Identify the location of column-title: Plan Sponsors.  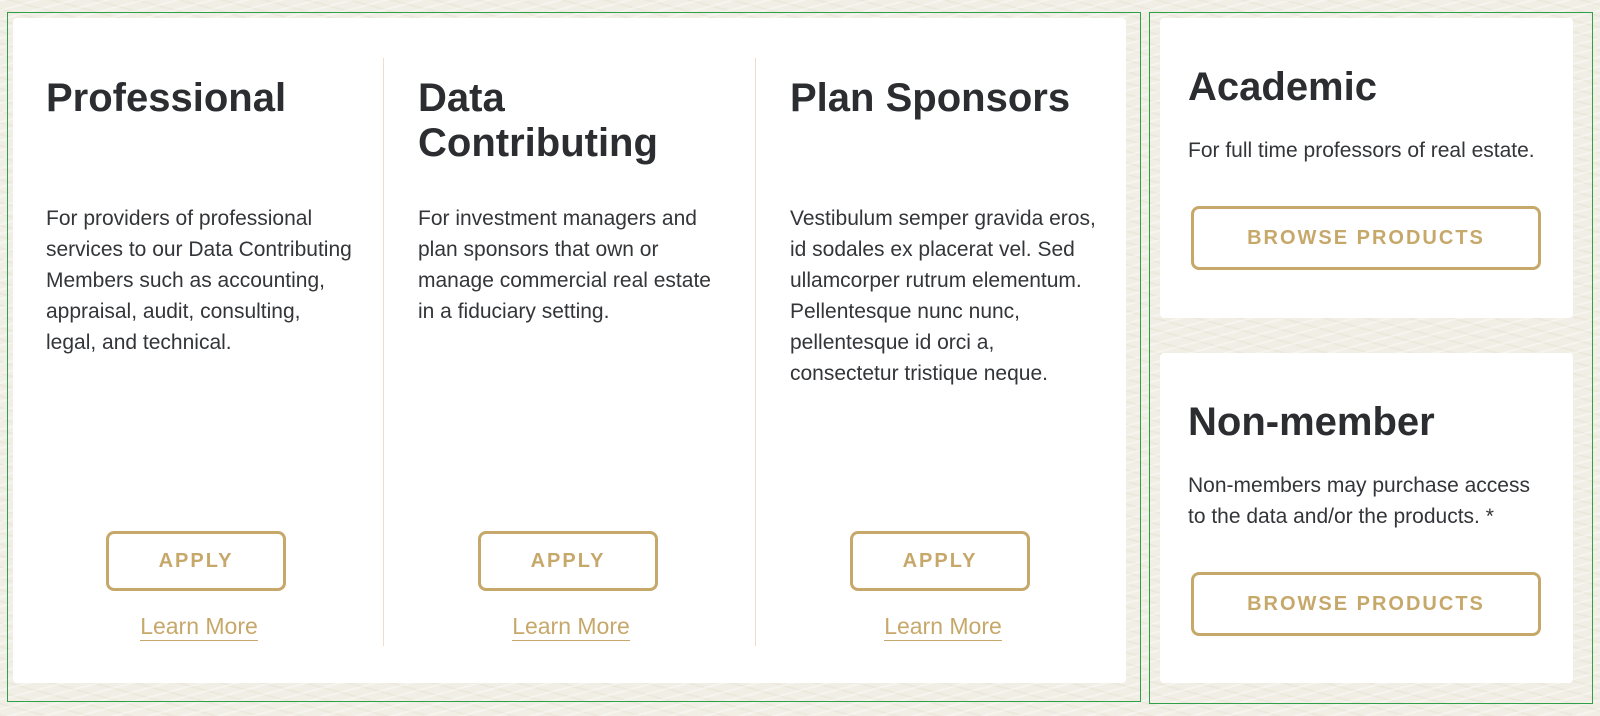
(930, 98).